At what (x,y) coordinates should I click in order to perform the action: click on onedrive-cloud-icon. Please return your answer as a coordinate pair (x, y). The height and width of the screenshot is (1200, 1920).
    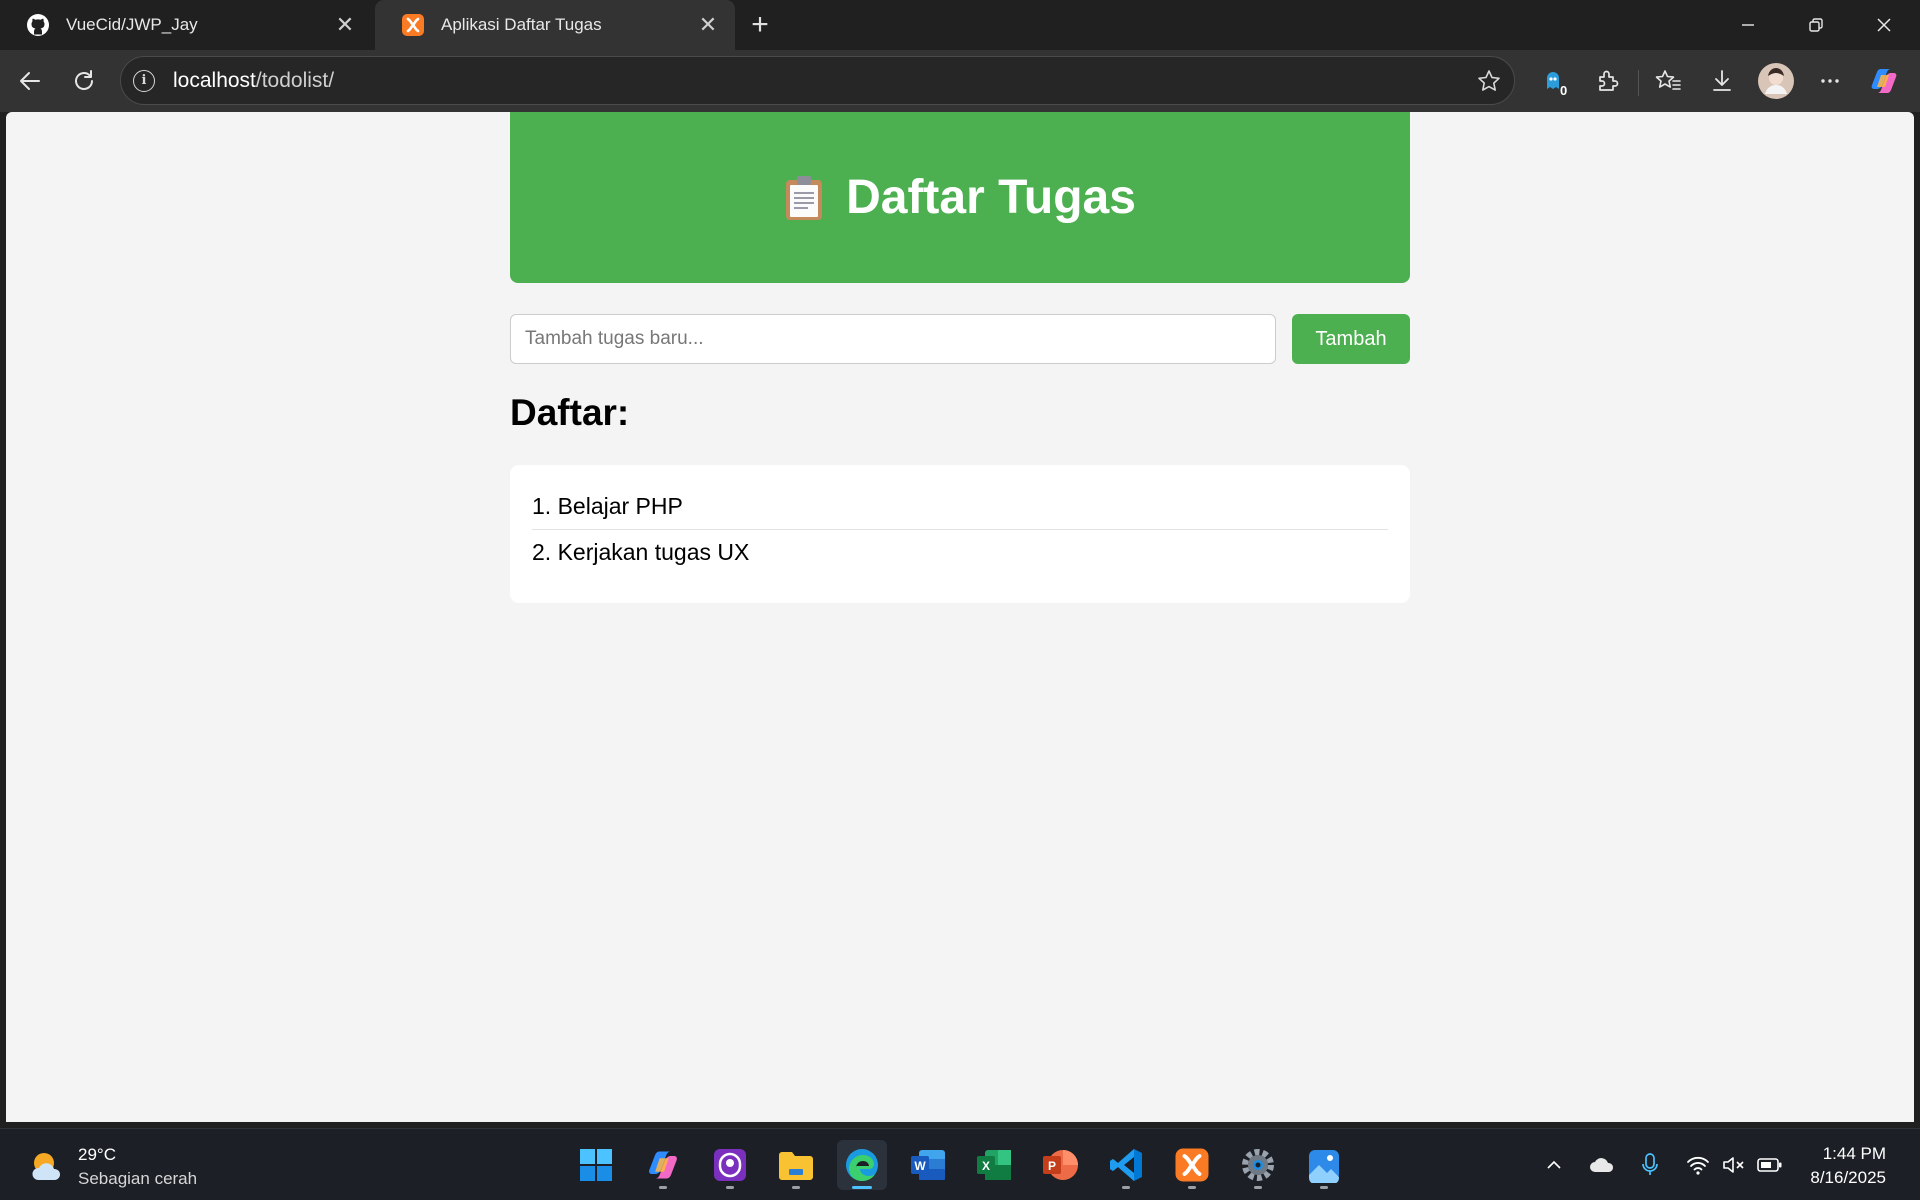
    Looking at the image, I should click on (1602, 1165).